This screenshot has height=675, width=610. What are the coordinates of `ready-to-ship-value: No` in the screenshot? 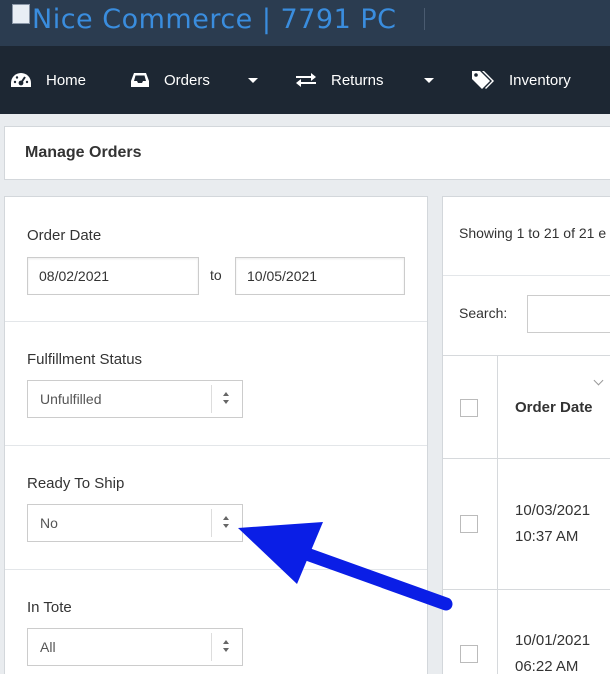 It's located at (49, 523).